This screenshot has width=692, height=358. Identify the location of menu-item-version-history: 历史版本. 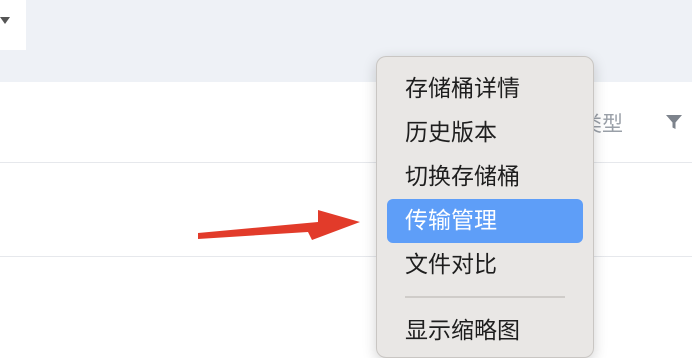
(485, 133).